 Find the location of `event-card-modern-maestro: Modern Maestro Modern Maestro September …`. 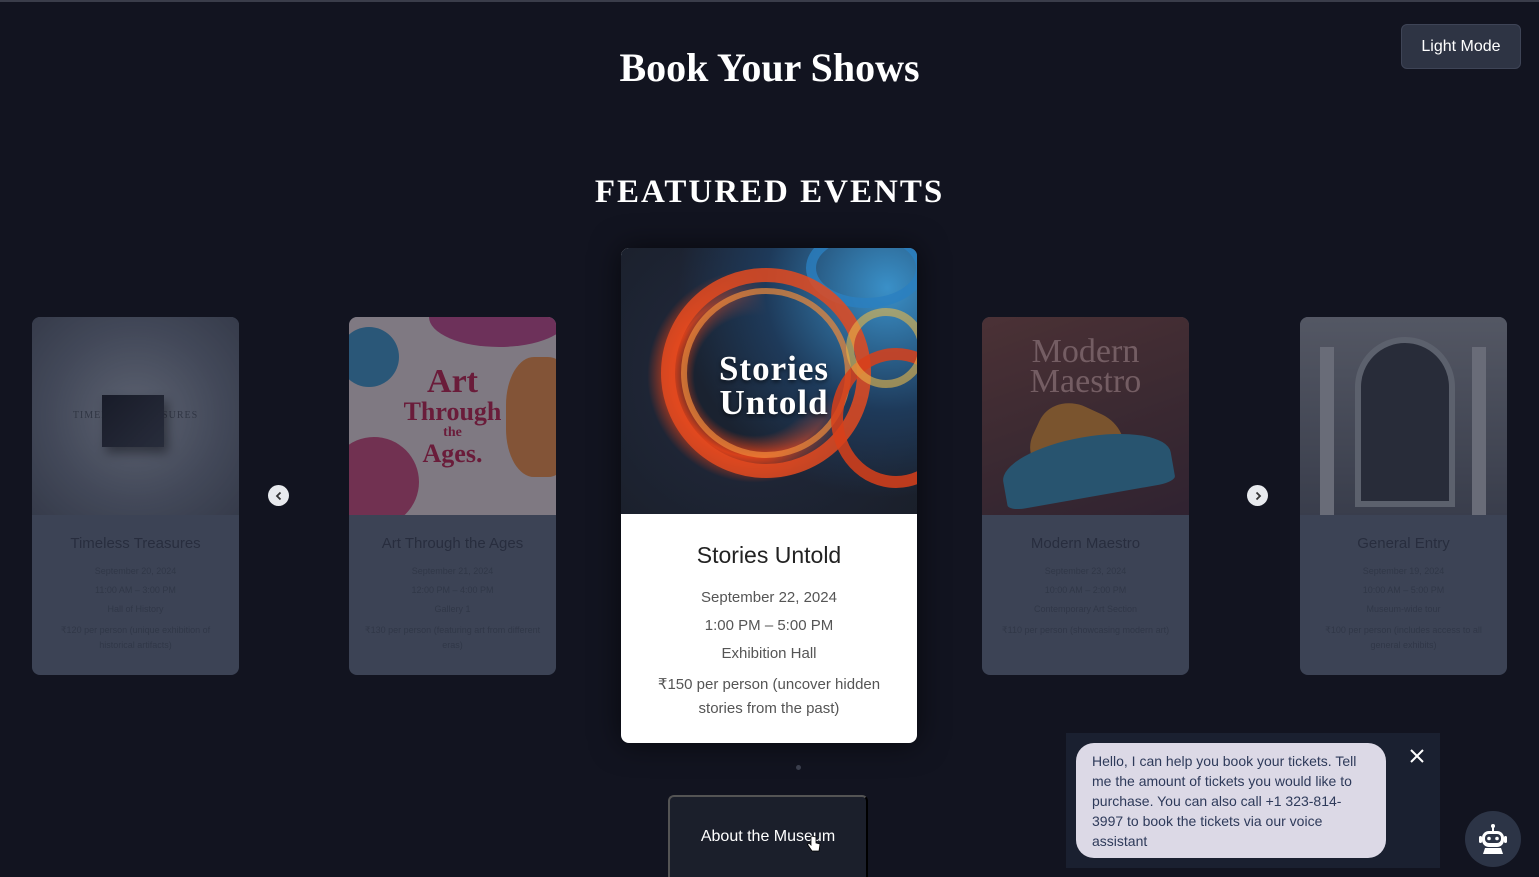

event-card-modern-maestro: Modern Maestro Modern Maestro September … is located at coordinates (1085, 496).